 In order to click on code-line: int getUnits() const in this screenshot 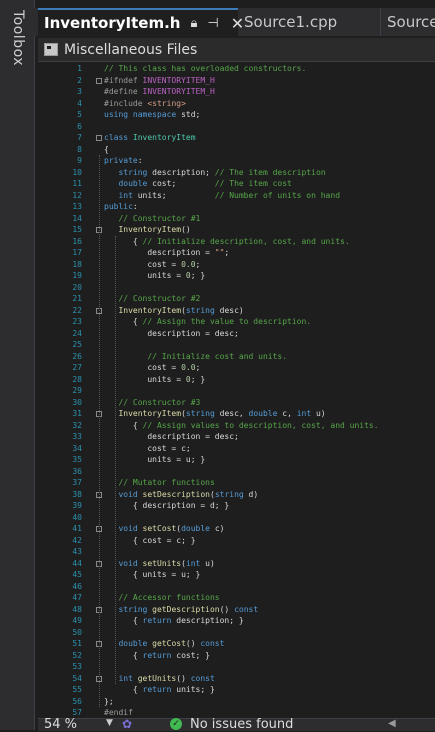, I will do `click(159, 679)`.